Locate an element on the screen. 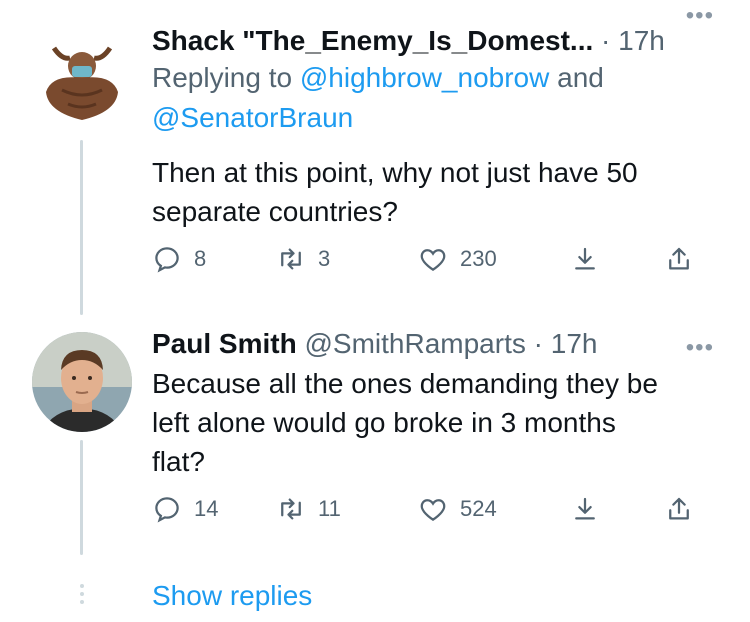 The width and height of the screenshot is (750, 622). reply-count: 8 is located at coordinates (200, 258).